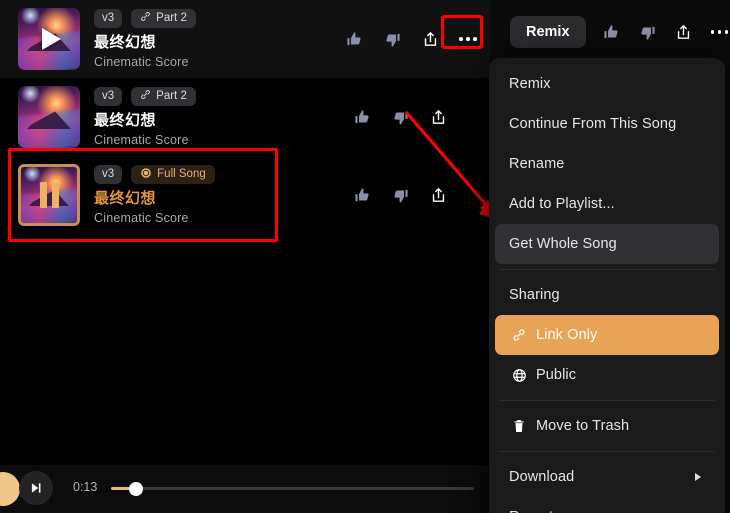 The height and width of the screenshot is (513, 730). Describe the element at coordinates (607, 164) in the screenshot. I see `menu-item-rename: Rename` at that location.